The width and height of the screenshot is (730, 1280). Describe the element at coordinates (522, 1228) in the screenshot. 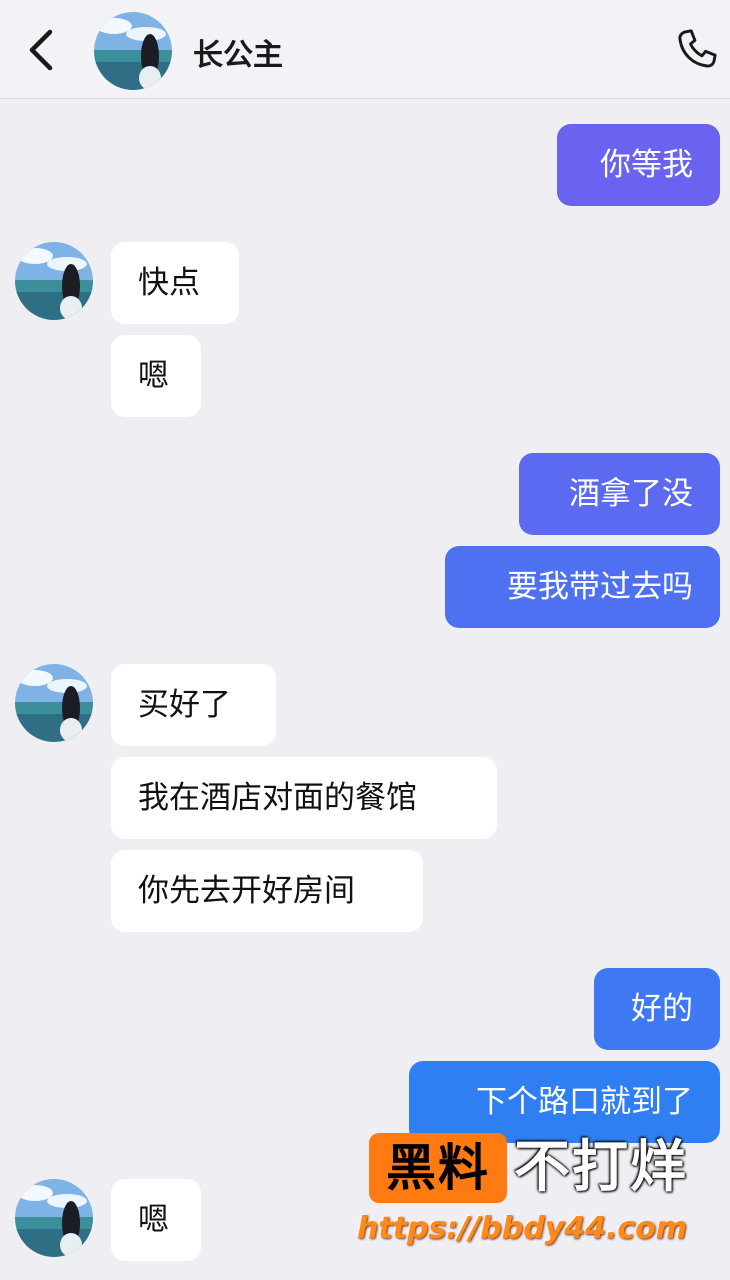

I see `watermark-url: https://bbdy44.com` at that location.